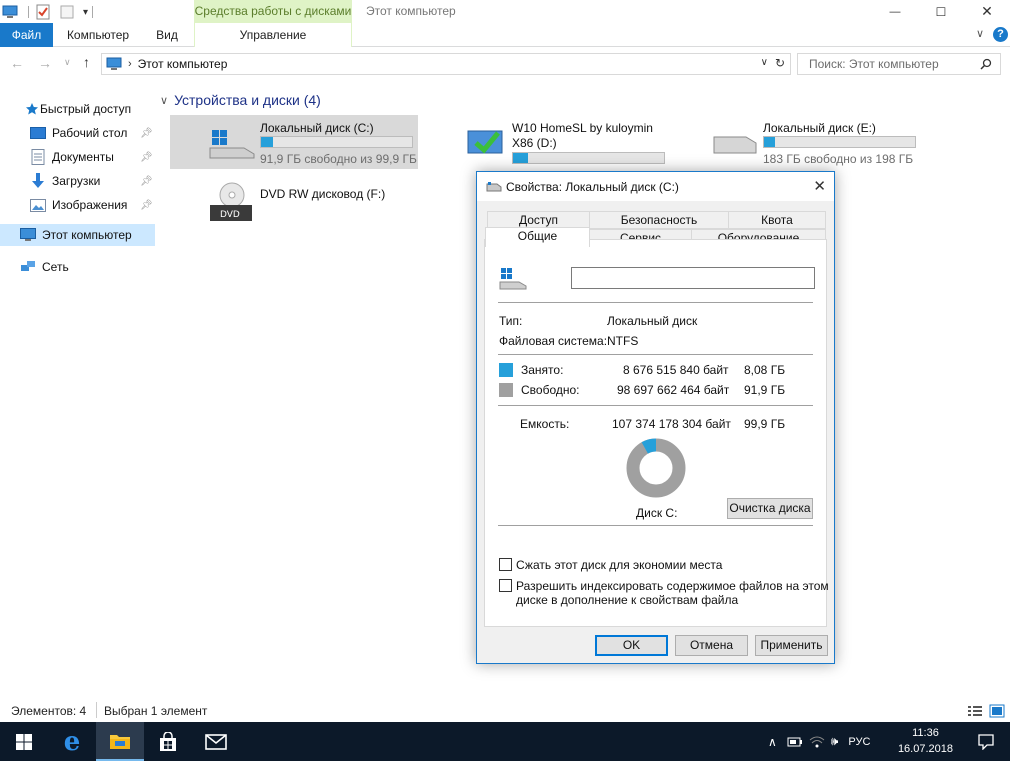 This screenshot has height=761, width=1010. Describe the element at coordinates (45, 63) in the screenshot. I see `forward-arrow-icon: →` at that location.